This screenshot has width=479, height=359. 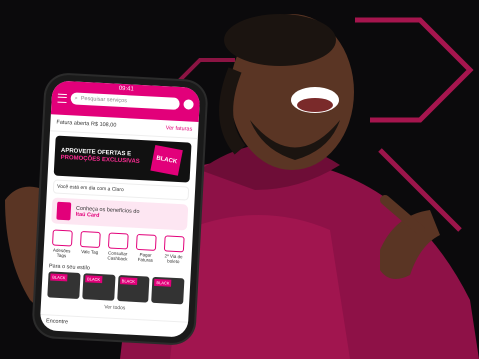 I want to click on banner-text: APROVEITE OFERTAS E PROMOÇÕES EXCLUSIVAS, so click(x=100, y=156).